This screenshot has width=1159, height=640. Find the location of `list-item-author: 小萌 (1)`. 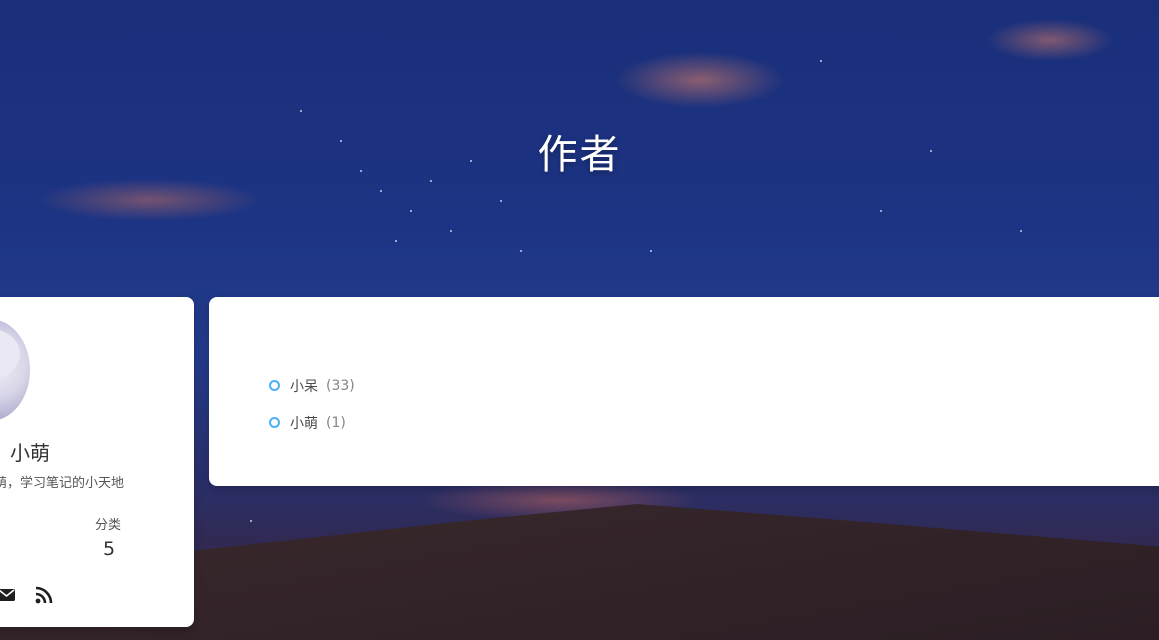

list-item-author: 小萌 (1) is located at coordinates (312, 422).